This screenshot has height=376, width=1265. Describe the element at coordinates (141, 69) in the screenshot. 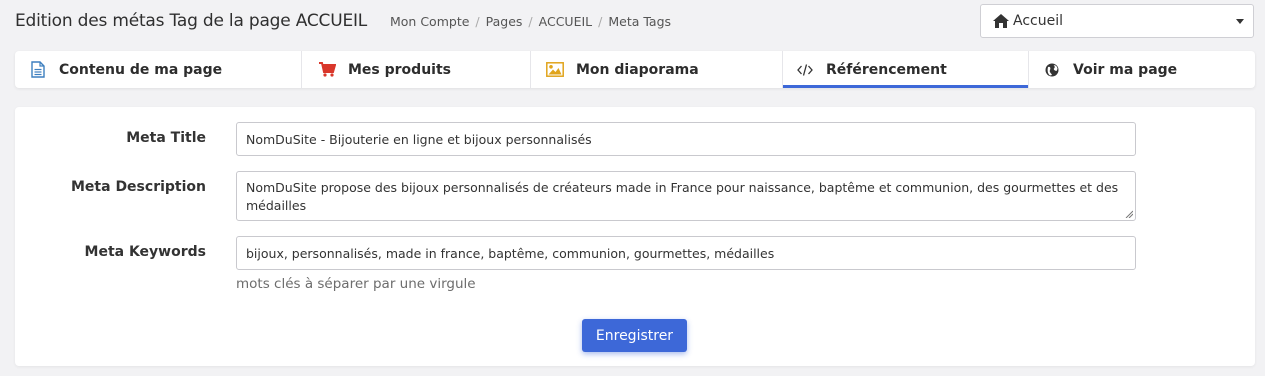

I see `tab-label: Contenu de ma page` at that location.